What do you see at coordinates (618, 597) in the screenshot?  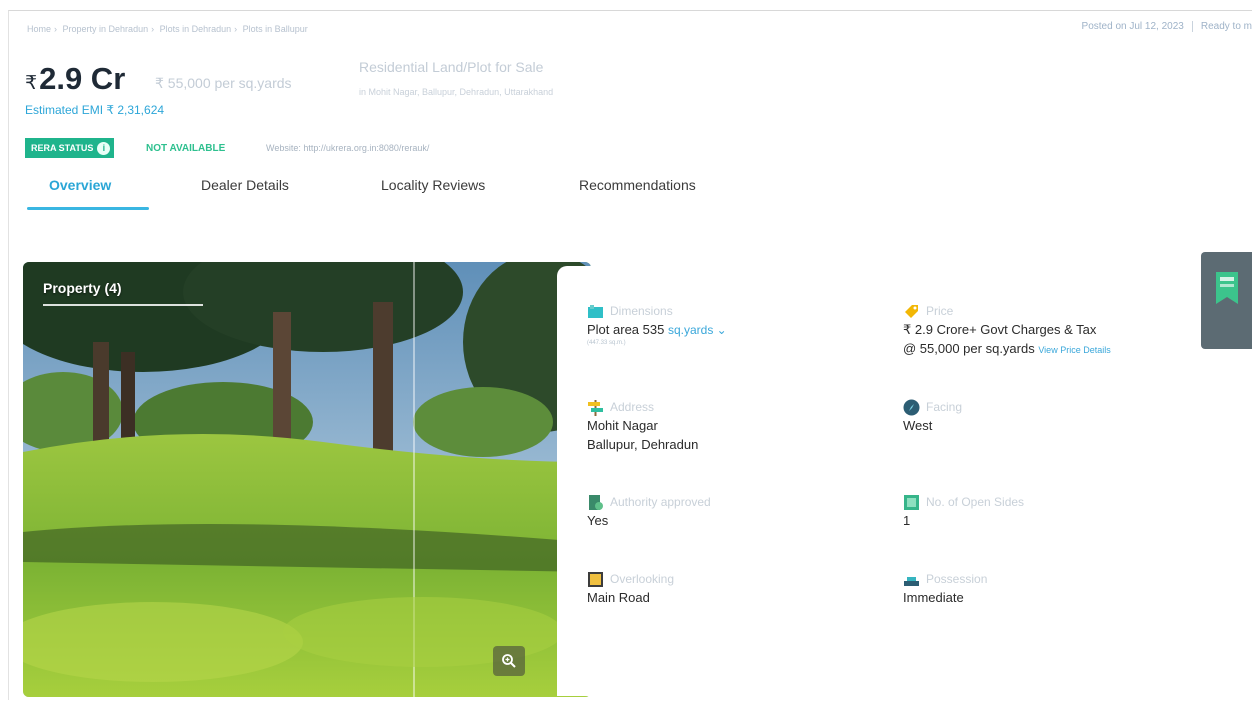 I see `overlooking-value: Main Road` at bounding box center [618, 597].